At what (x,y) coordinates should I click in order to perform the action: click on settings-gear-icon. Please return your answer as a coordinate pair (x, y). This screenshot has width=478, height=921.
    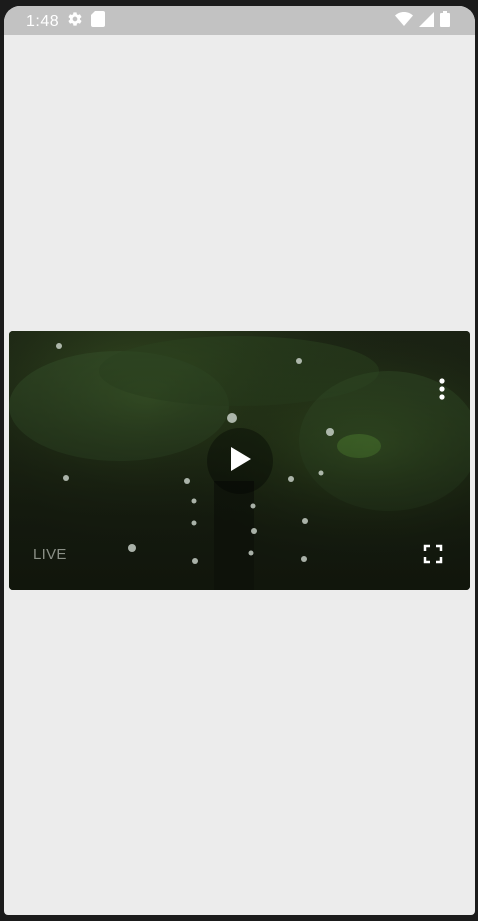
    Looking at the image, I should click on (75, 21).